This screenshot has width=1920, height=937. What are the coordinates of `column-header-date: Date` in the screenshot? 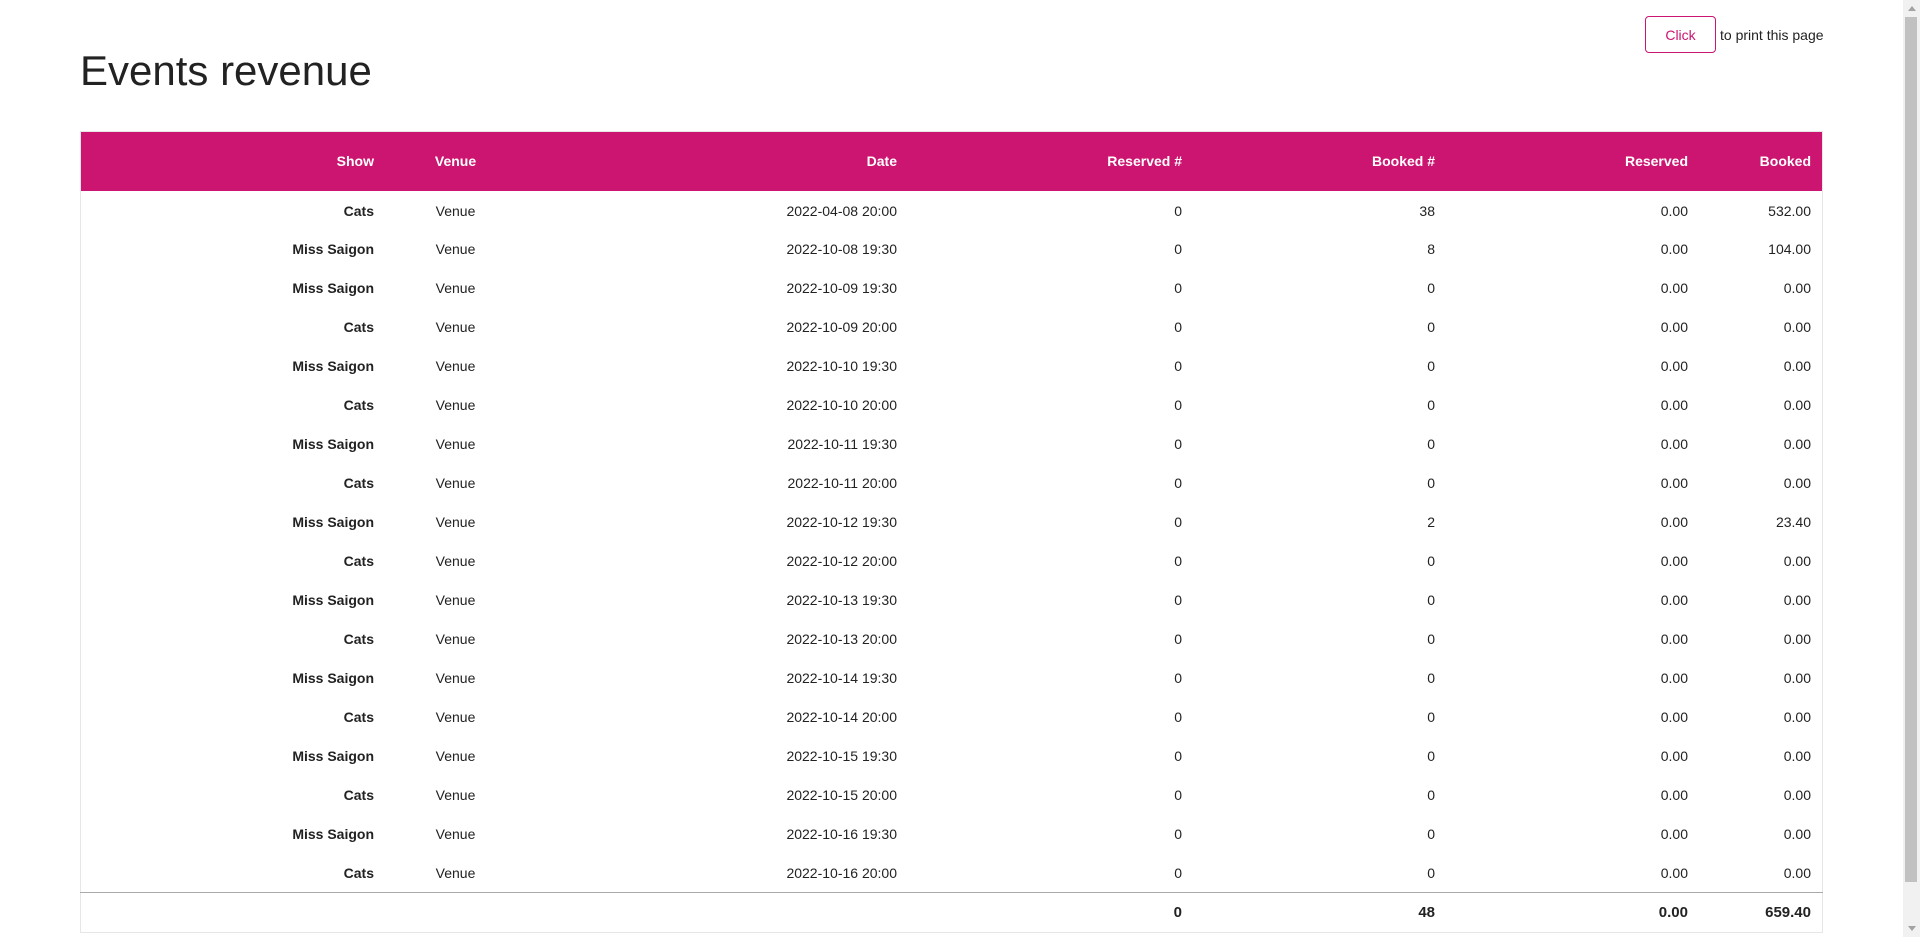 It's located at (717, 161).